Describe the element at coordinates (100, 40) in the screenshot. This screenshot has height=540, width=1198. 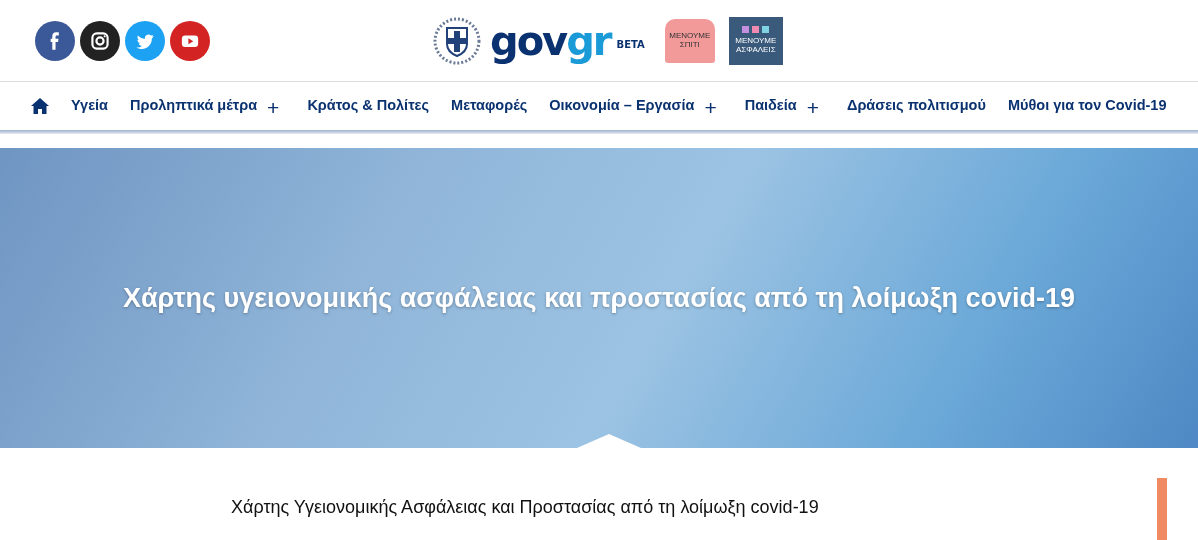
I see `instagram-icon` at that location.